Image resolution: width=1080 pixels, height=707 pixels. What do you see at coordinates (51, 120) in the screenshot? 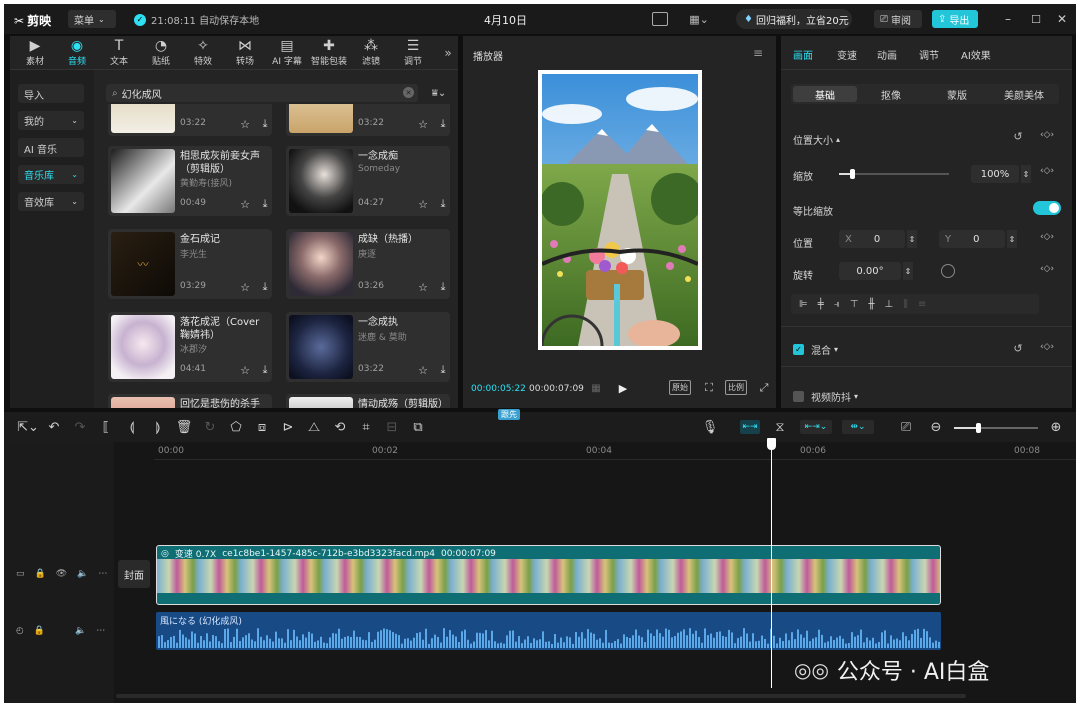
I see `sidebar-item-mine: 我的 ⌄` at bounding box center [51, 120].